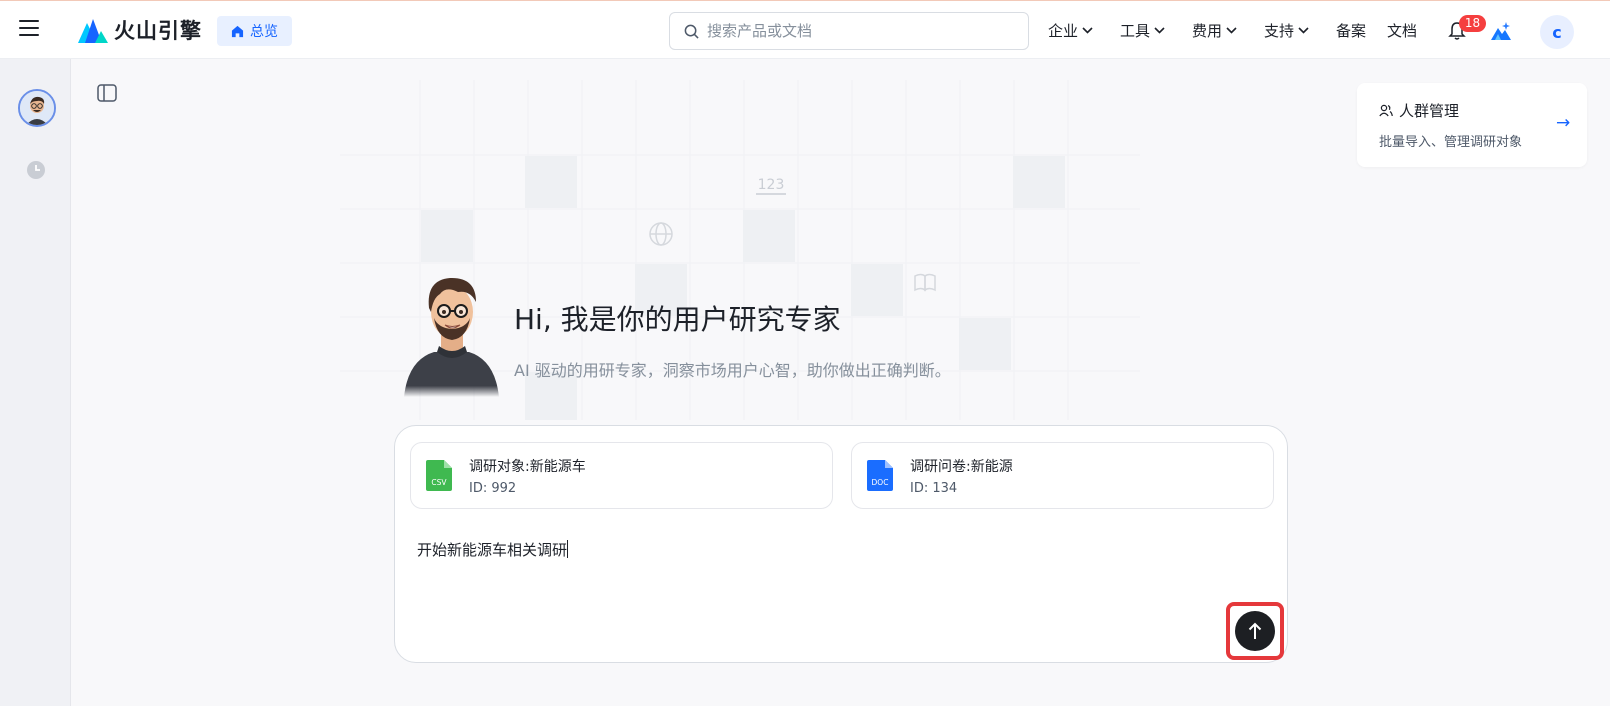  I want to click on send-button, so click(1255, 631).